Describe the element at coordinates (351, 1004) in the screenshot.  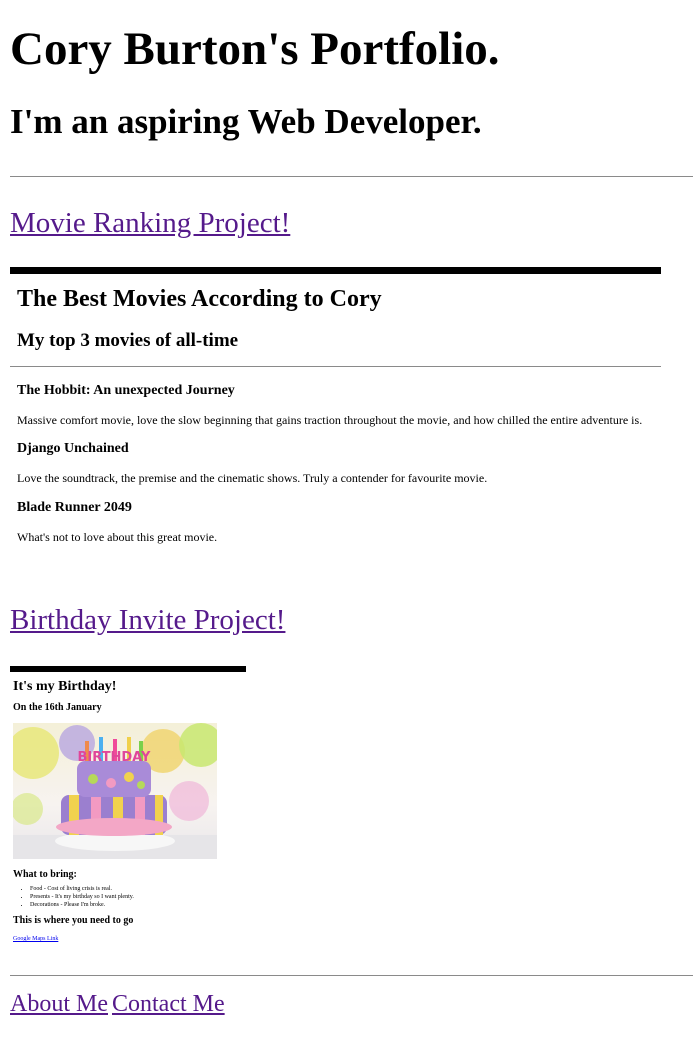
I see `footer-nav: About Me Contact Me` at that location.